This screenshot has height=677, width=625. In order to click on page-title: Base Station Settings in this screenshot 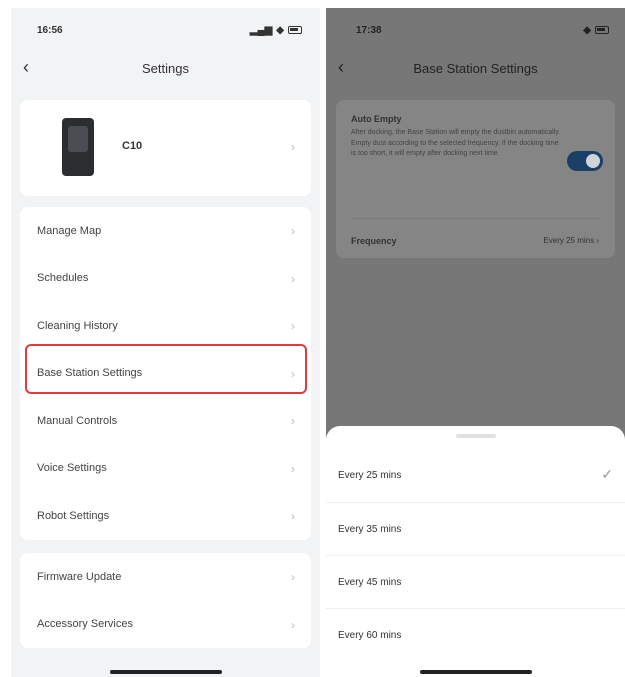, I will do `click(475, 68)`.